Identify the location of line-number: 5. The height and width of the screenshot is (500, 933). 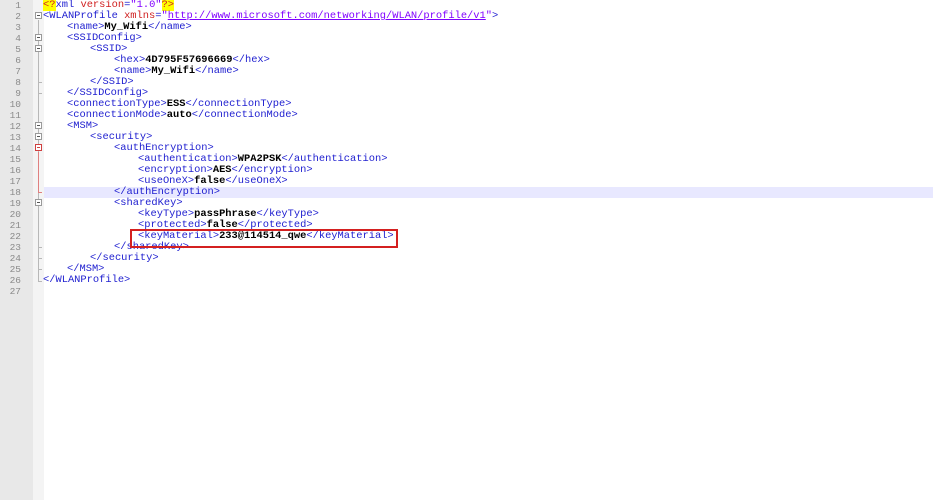
(18, 49).